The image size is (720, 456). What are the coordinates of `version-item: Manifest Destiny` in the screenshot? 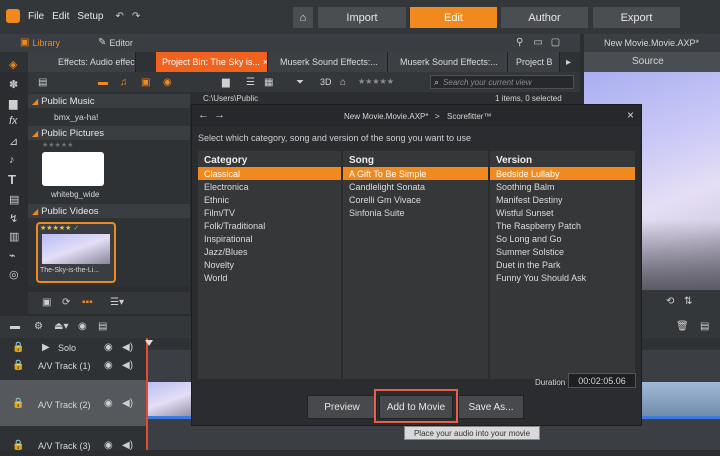 It's located at (562, 199).